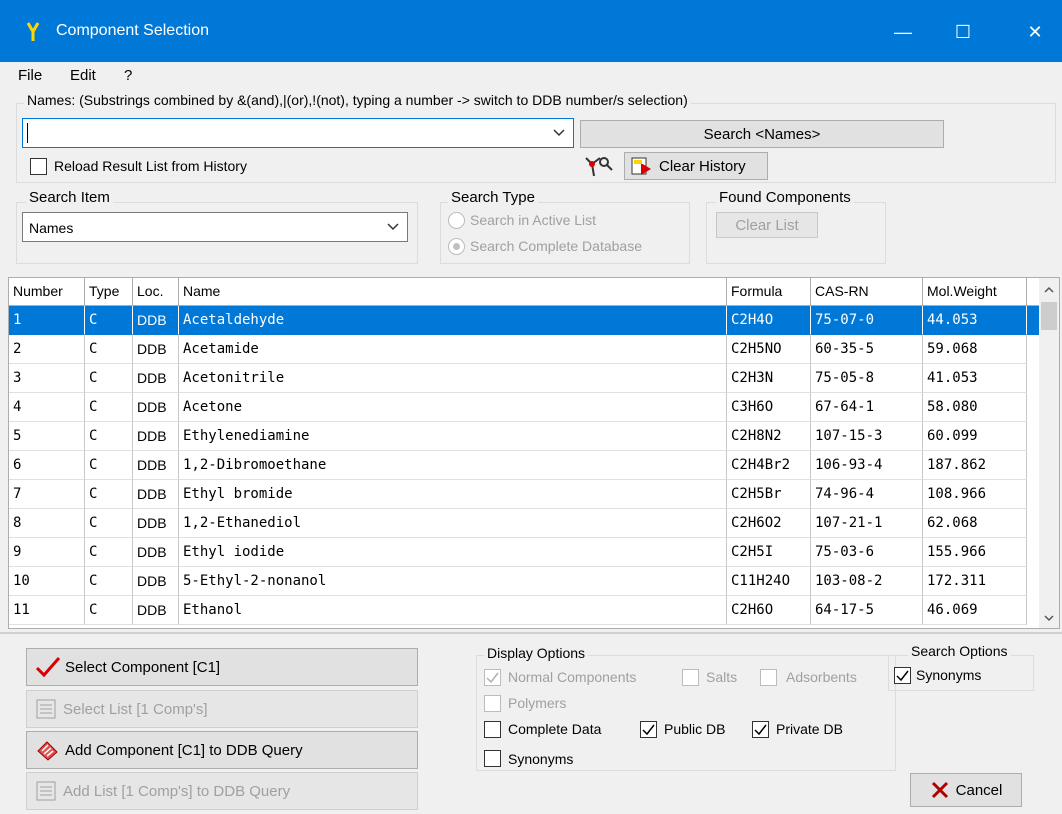  What do you see at coordinates (769, 552) in the screenshot?
I see `cell-formula: C2H5I` at bounding box center [769, 552].